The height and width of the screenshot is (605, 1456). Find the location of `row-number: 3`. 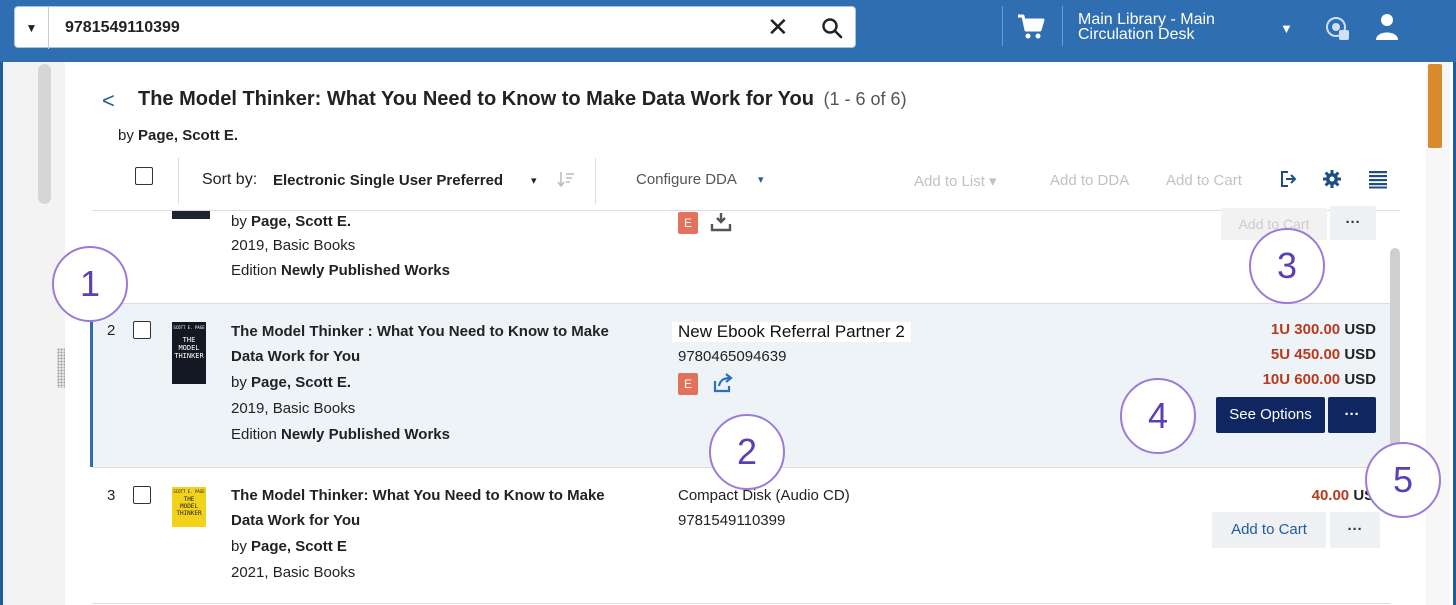

row-number: 3 is located at coordinates (111, 495).